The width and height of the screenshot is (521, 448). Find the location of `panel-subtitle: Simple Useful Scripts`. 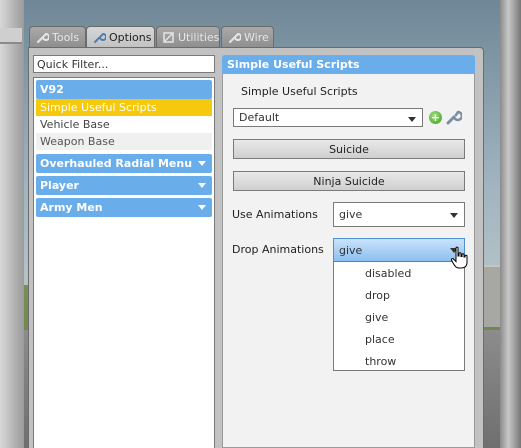

panel-subtitle: Simple Useful Scripts is located at coordinates (299, 91).